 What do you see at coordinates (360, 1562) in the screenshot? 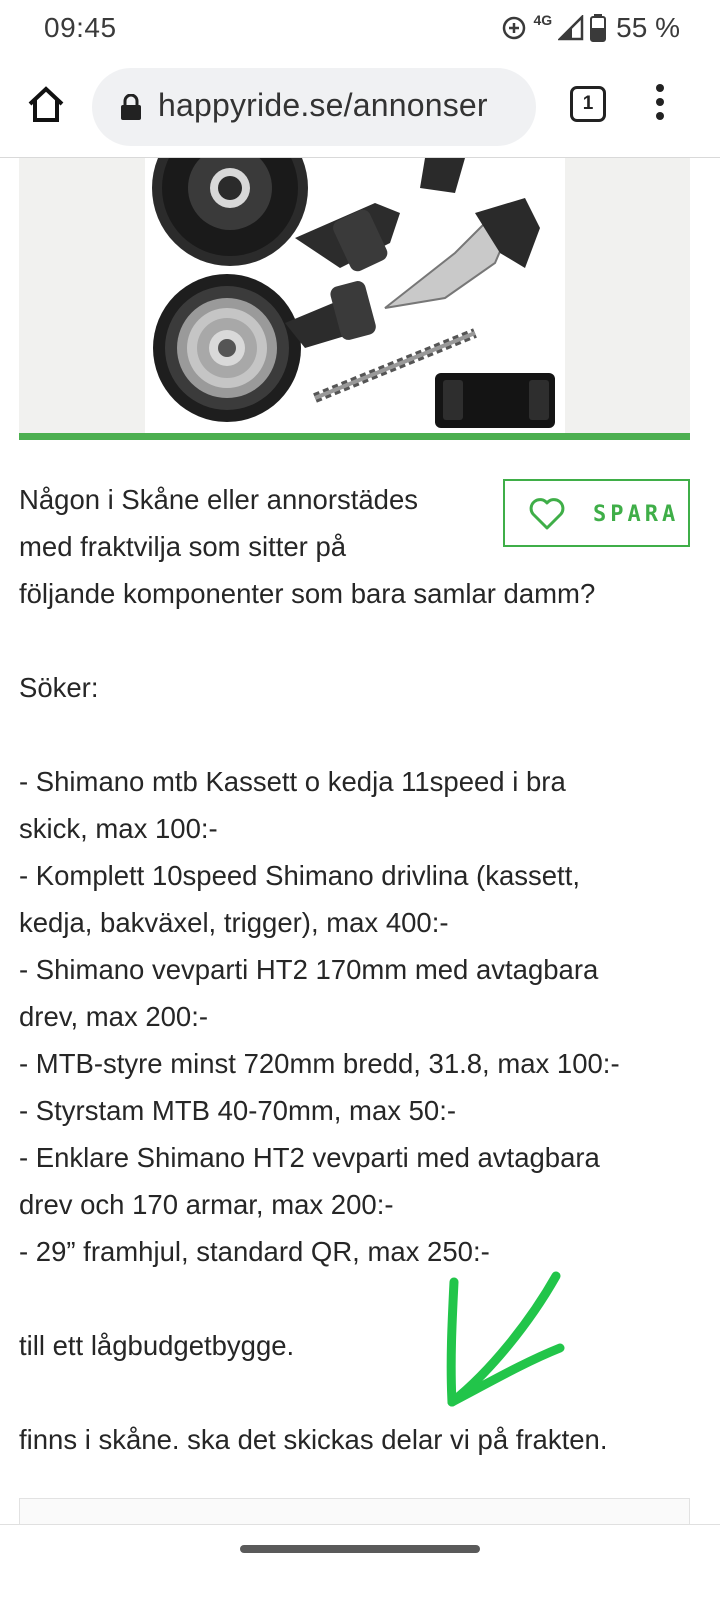
I see `system-navigation-bar` at bounding box center [360, 1562].